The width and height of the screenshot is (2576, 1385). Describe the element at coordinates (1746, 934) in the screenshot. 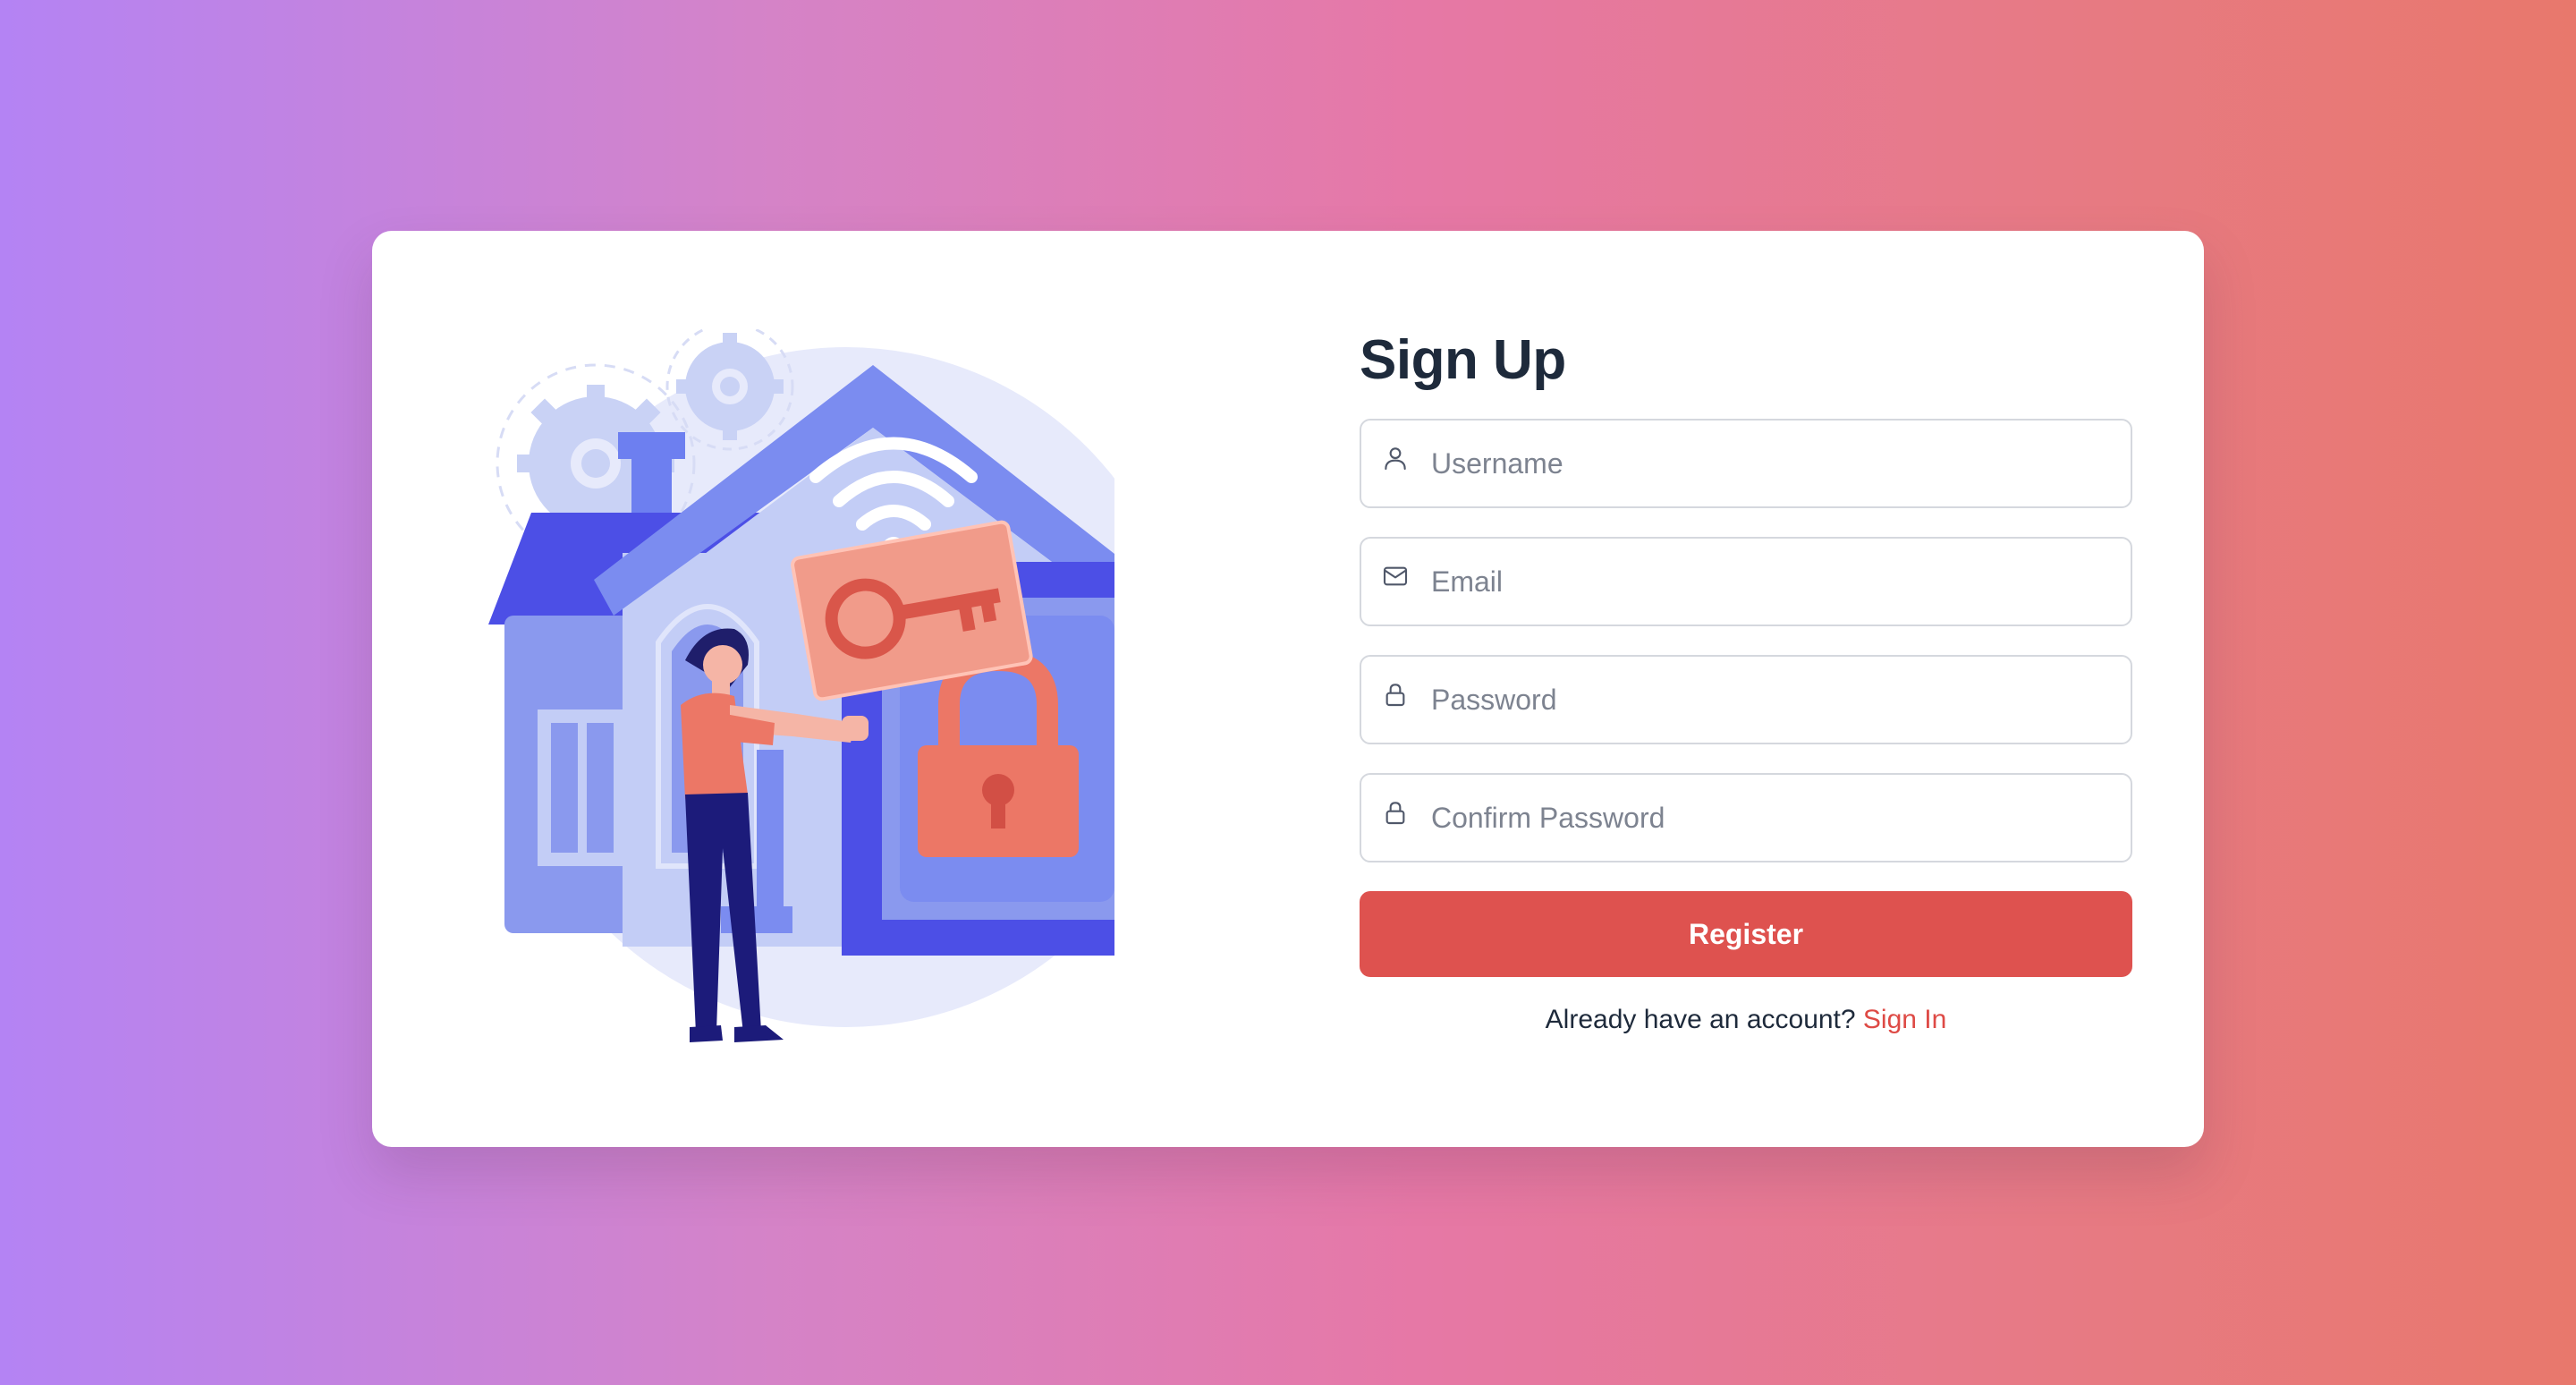

I see `register-button: Register` at that location.